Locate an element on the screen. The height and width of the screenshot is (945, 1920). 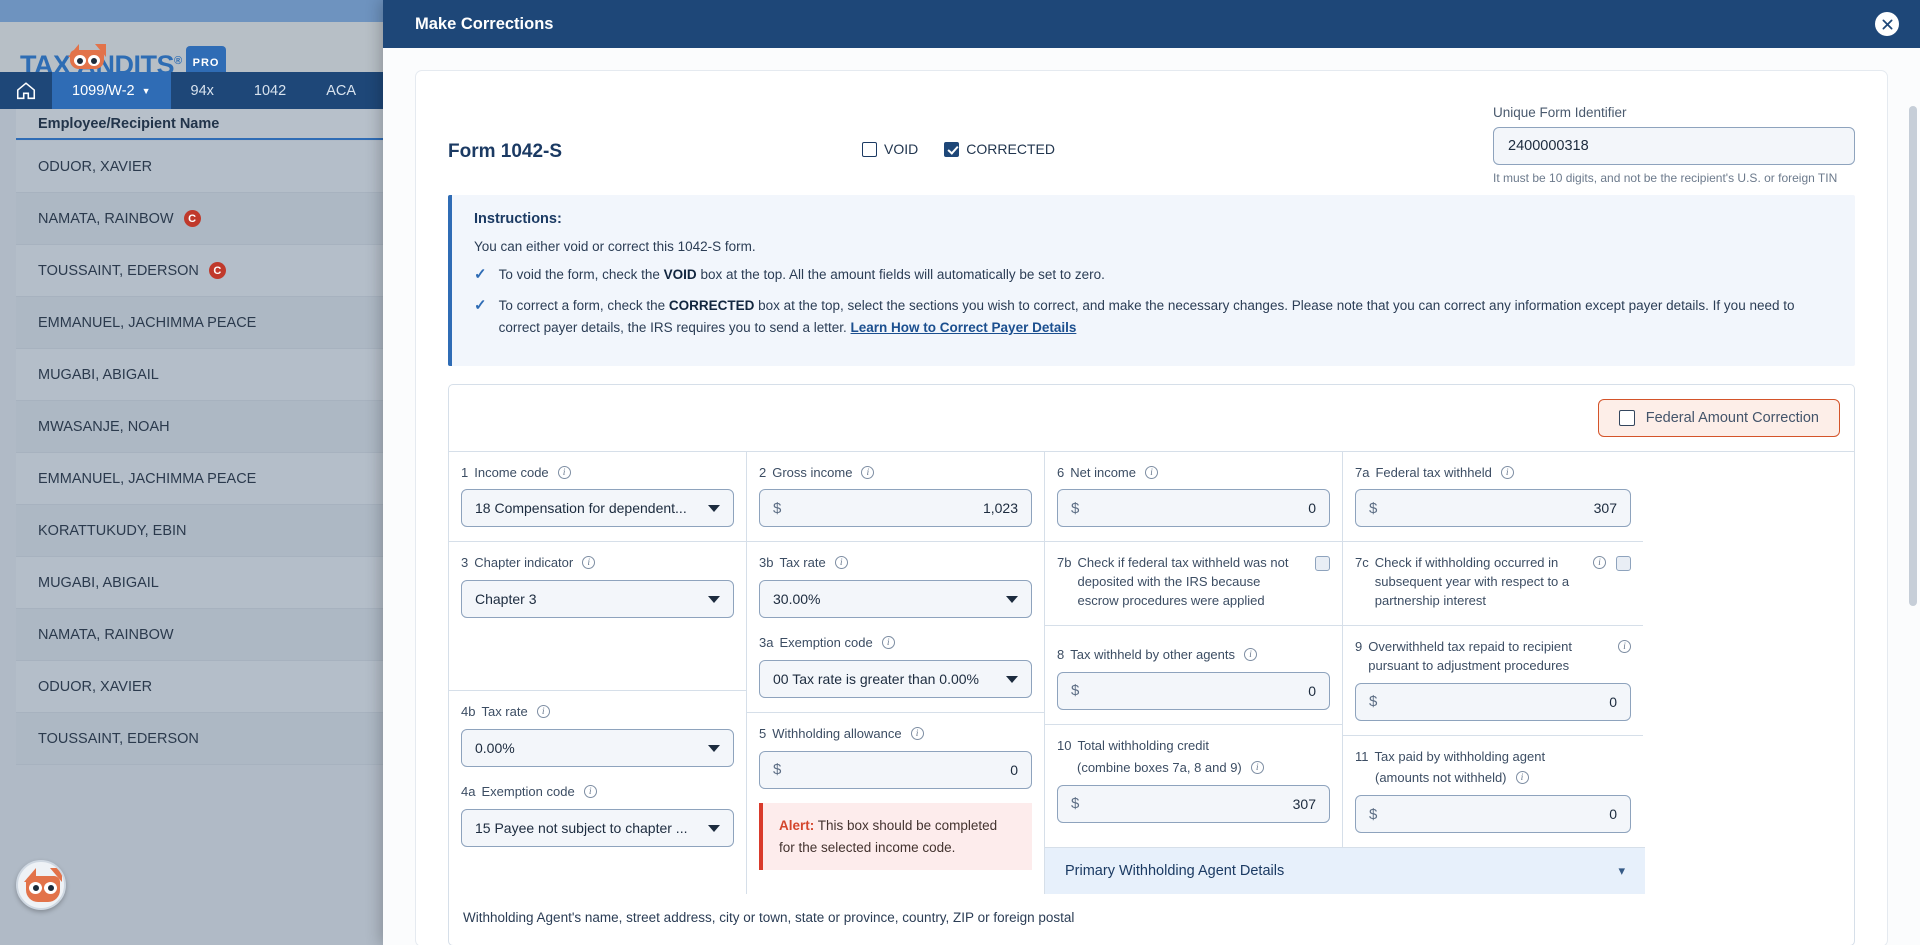
field-num: 5 is located at coordinates (763, 734).